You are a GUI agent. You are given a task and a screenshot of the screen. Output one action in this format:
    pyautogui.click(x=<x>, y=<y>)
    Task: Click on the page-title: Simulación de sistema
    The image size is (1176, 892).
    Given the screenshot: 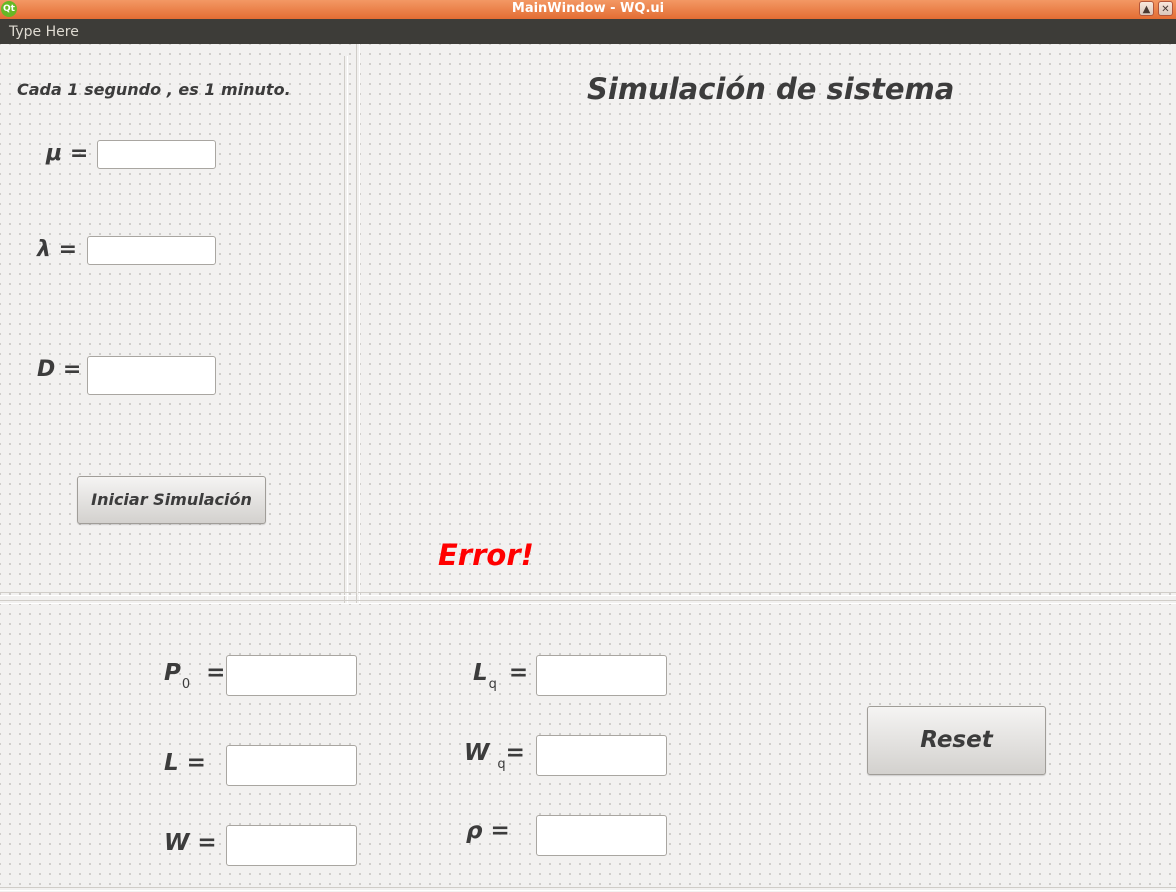 What is the action you would take?
    pyautogui.click(x=771, y=89)
    